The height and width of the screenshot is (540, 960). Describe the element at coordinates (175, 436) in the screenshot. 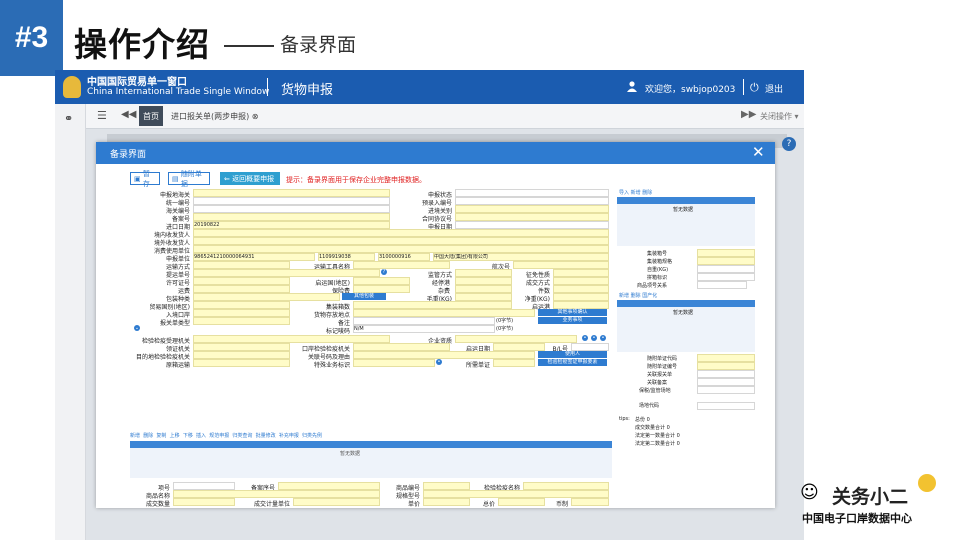

I see `grid-move-up-button: 上移` at that location.